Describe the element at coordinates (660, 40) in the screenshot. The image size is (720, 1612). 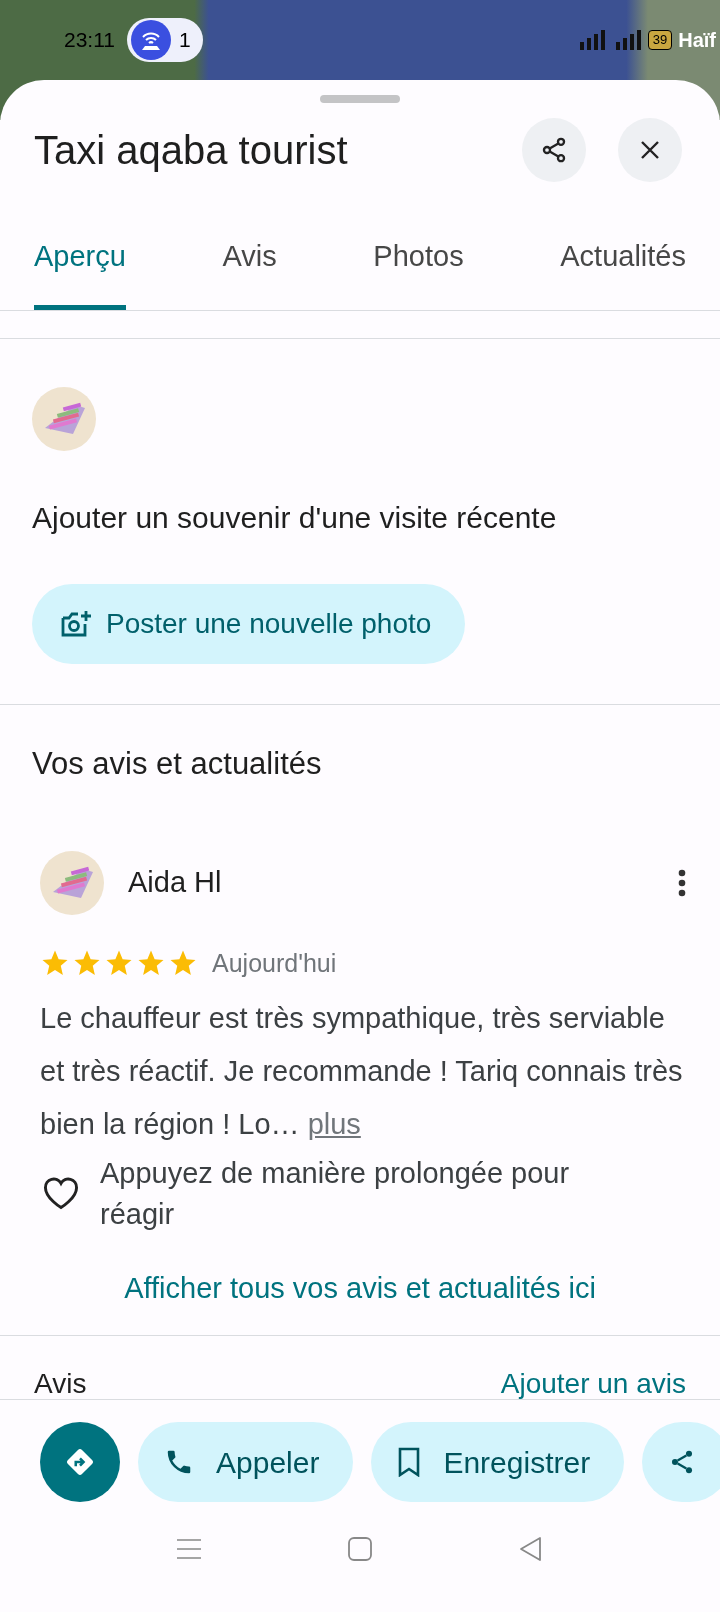
I see `battery-level: 39` at that location.